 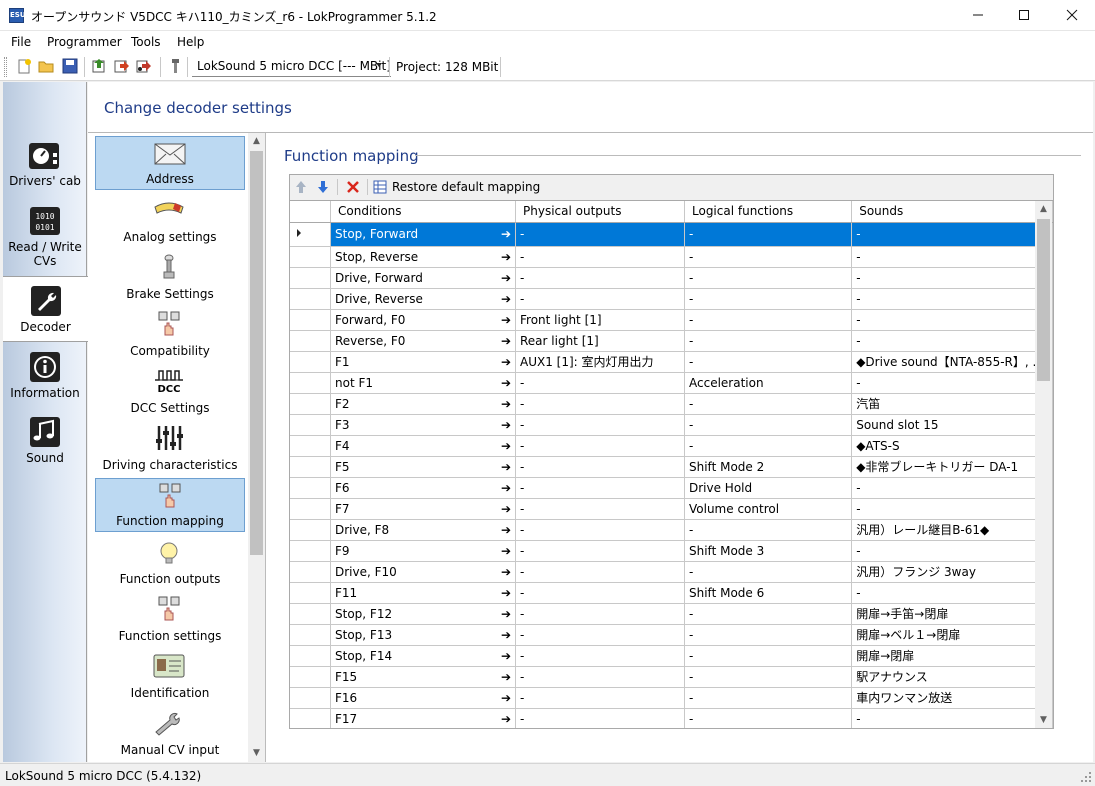 I want to click on table-row: Drive, F10 ➔ - - 汎用）フランジ 3way, so click(x=671, y=572).